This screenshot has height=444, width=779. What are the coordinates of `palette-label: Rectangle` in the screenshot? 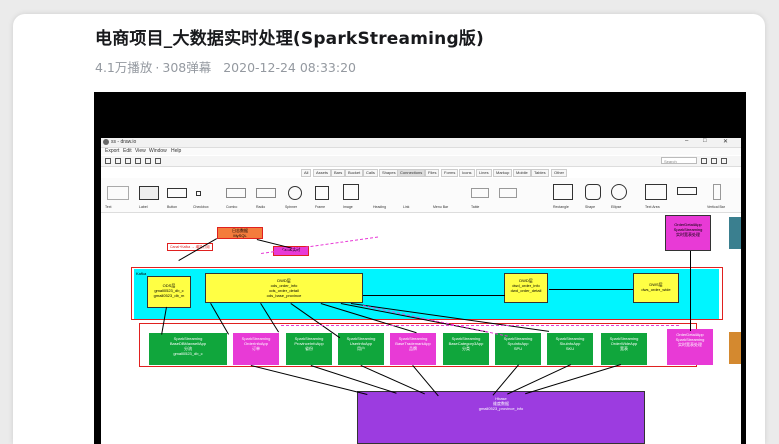 It's located at (561, 207).